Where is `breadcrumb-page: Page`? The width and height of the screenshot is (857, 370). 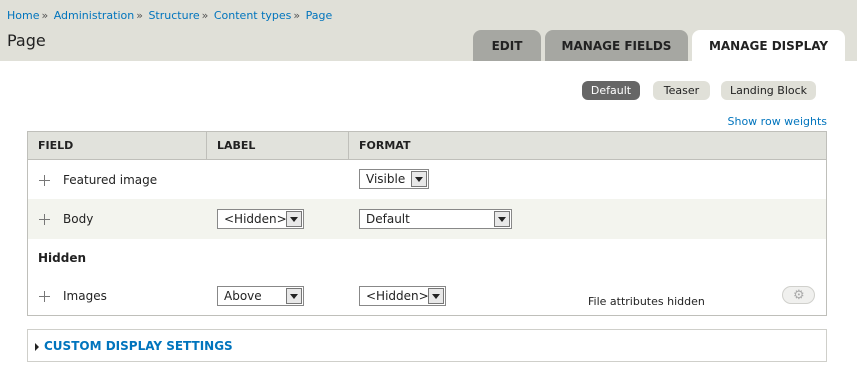 breadcrumb-page: Page is located at coordinates (319, 15).